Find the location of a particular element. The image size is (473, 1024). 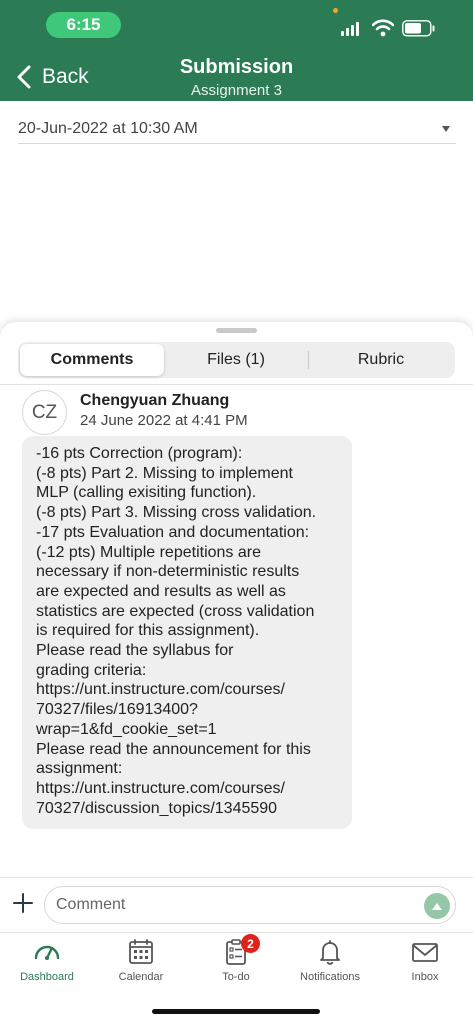

send-arrow-icon is located at coordinates (437, 906).